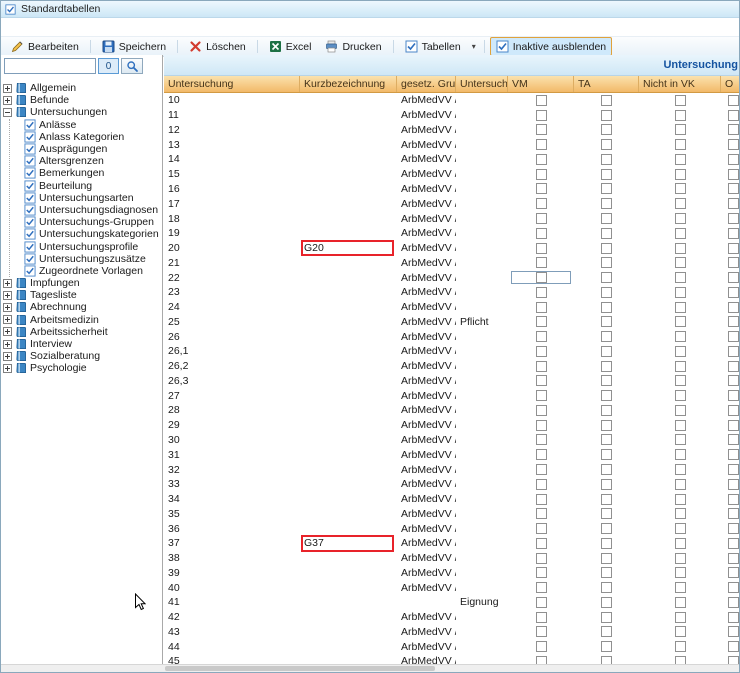  What do you see at coordinates (82, 344) in the screenshot?
I see `tree-item-interview: Interview` at bounding box center [82, 344].